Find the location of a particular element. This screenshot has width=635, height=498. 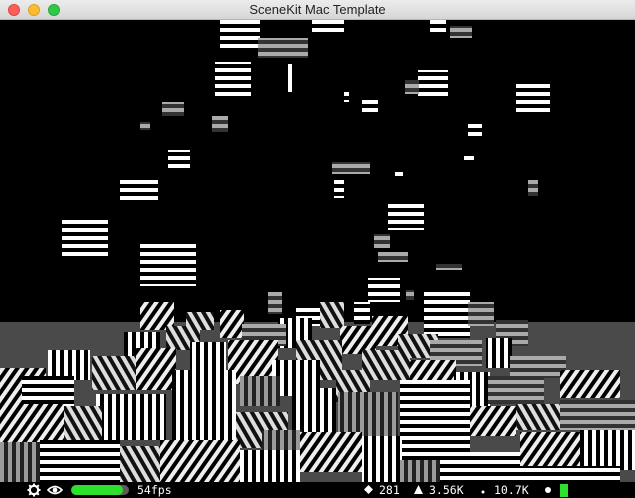

vertex-count: 10.7K is located at coordinates (511, 490).